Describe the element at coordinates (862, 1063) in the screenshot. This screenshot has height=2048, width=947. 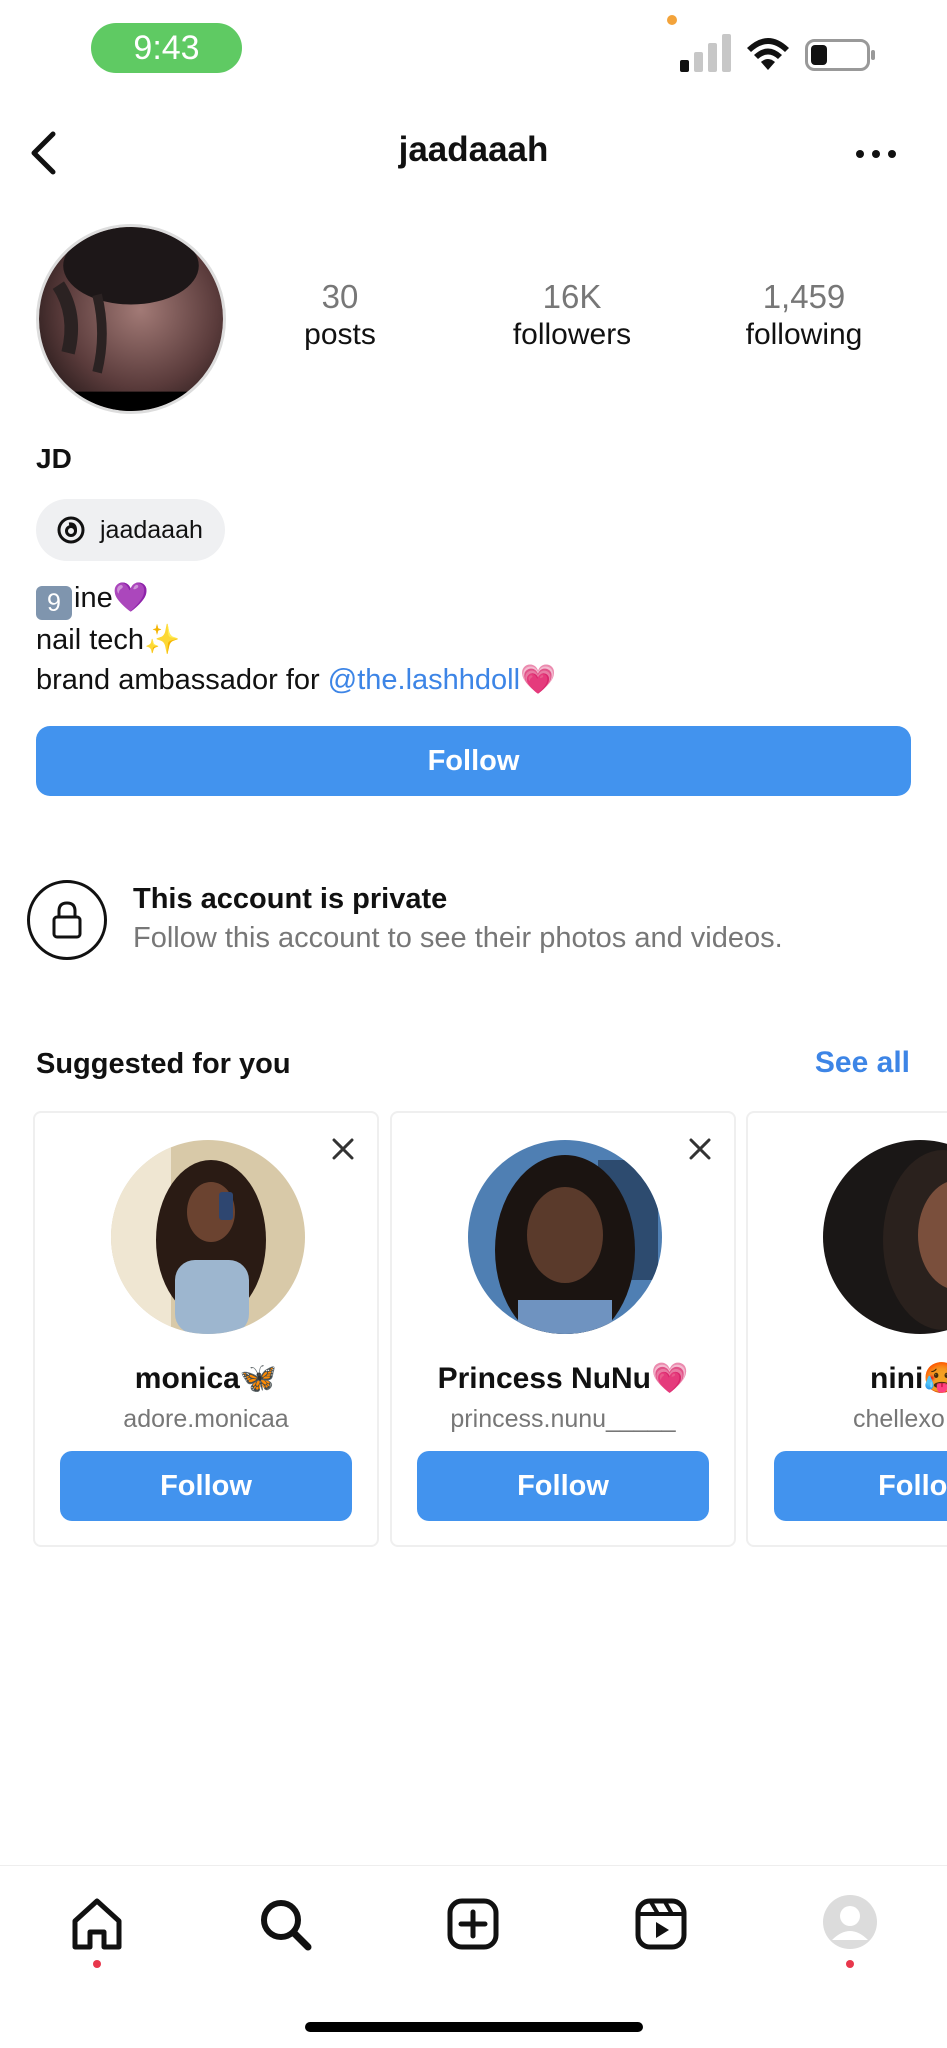
I see `see-all-link: See all` at that location.